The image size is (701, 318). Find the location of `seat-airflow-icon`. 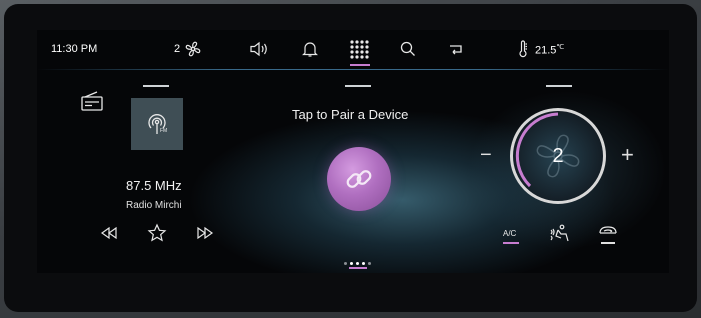

seat-airflow-icon is located at coordinates (560, 236).